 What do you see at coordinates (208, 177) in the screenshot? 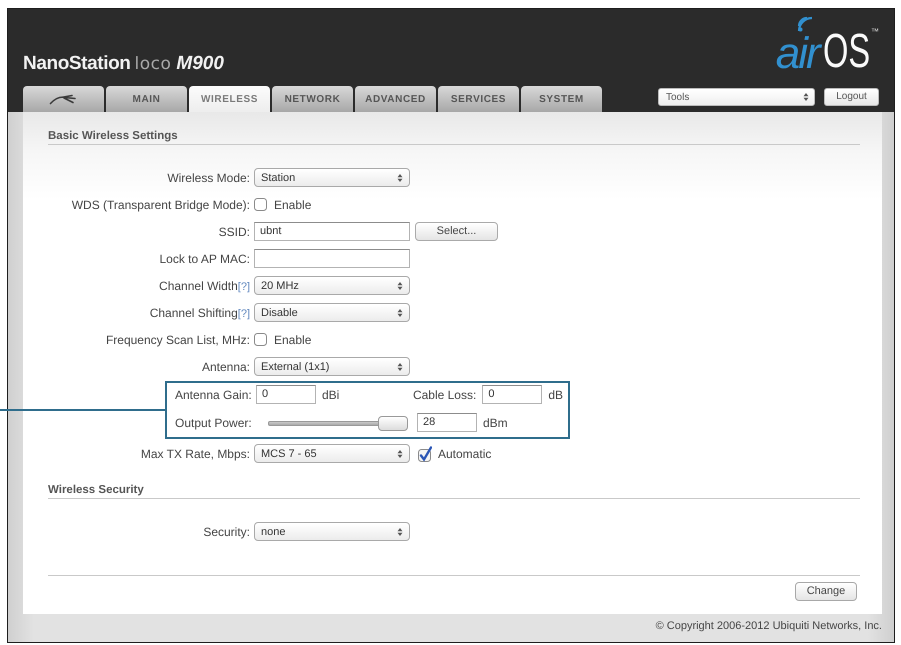
I see `field-label: Wireless Mode:` at bounding box center [208, 177].